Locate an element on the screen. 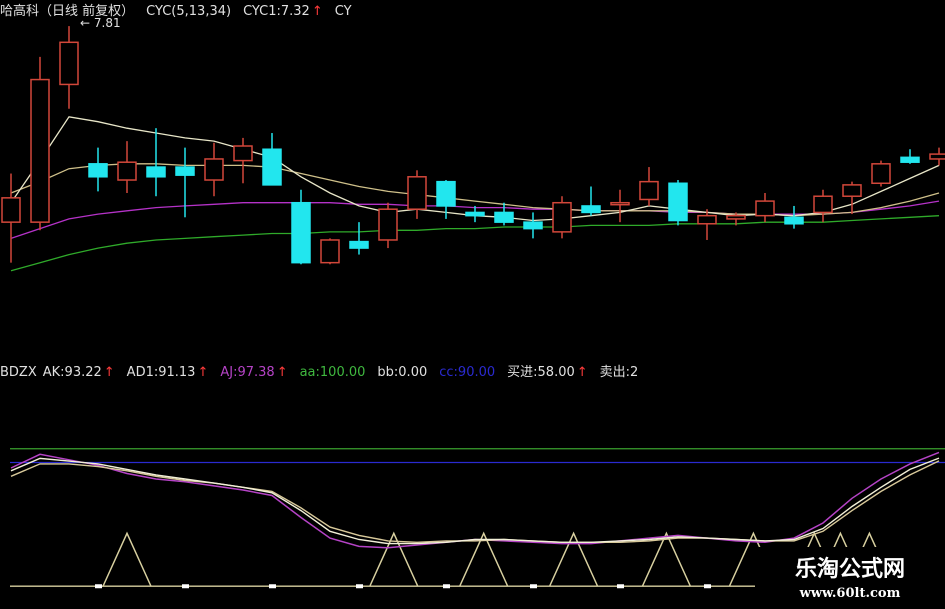 This screenshot has height=609, width=945. cyc1-arrow-icon: ↑ is located at coordinates (317, 11).